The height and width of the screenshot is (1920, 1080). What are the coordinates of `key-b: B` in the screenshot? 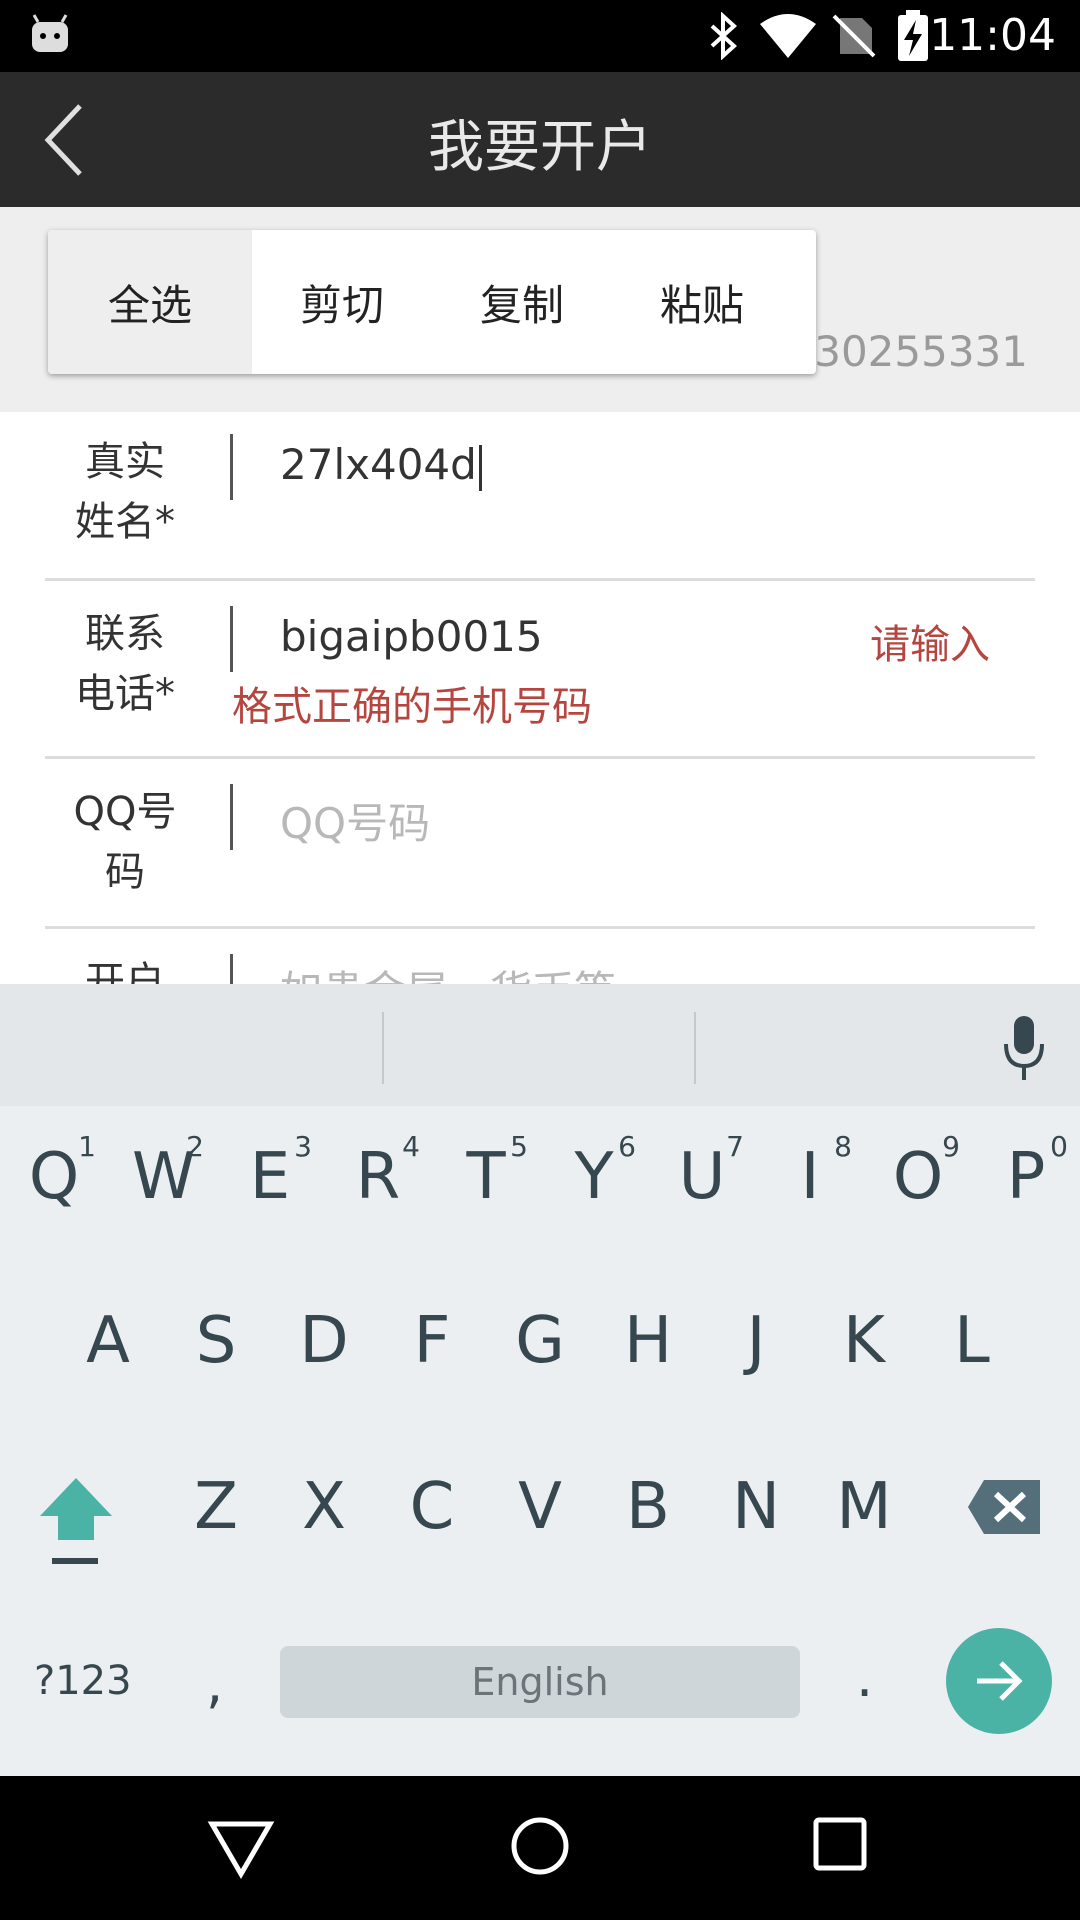 It's located at (648, 1507).